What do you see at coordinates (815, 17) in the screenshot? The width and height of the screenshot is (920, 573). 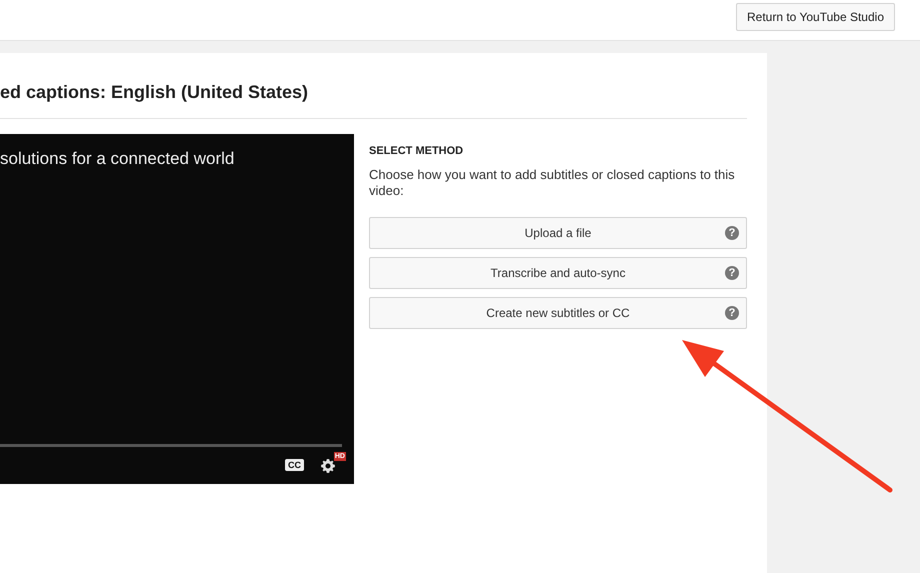 I see `return-to-studio-button: Return to YouTube Studio` at bounding box center [815, 17].